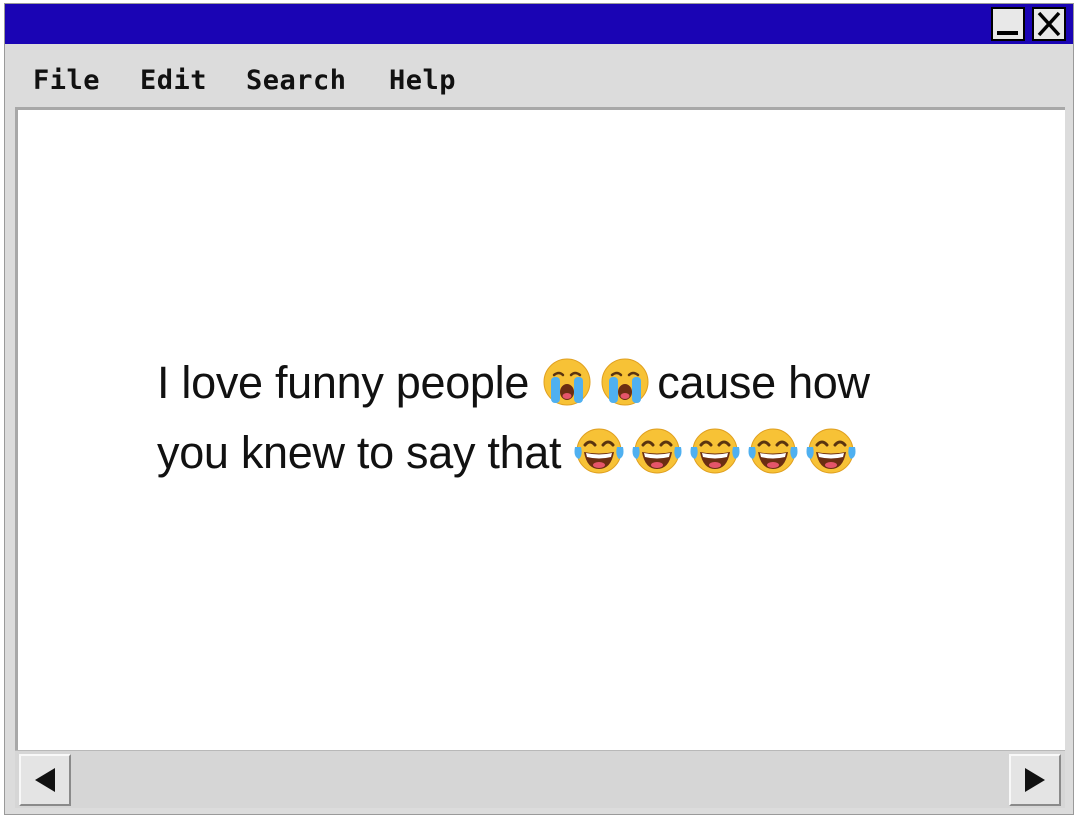  What do you see at coordinates (173, 81) in the screenshot?
I see `menu-edit: Edit` at bounding box center [173, 81].